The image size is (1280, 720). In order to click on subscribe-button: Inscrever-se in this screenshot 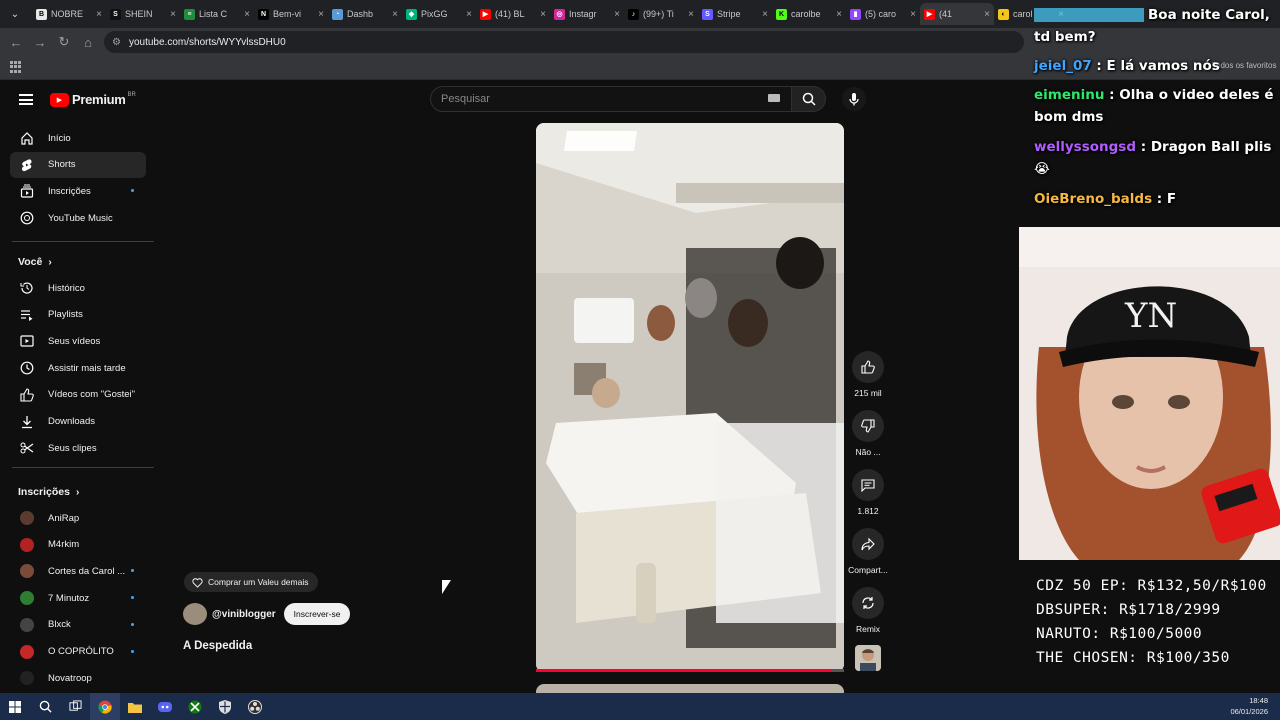, I will do `click(317, 614)`.